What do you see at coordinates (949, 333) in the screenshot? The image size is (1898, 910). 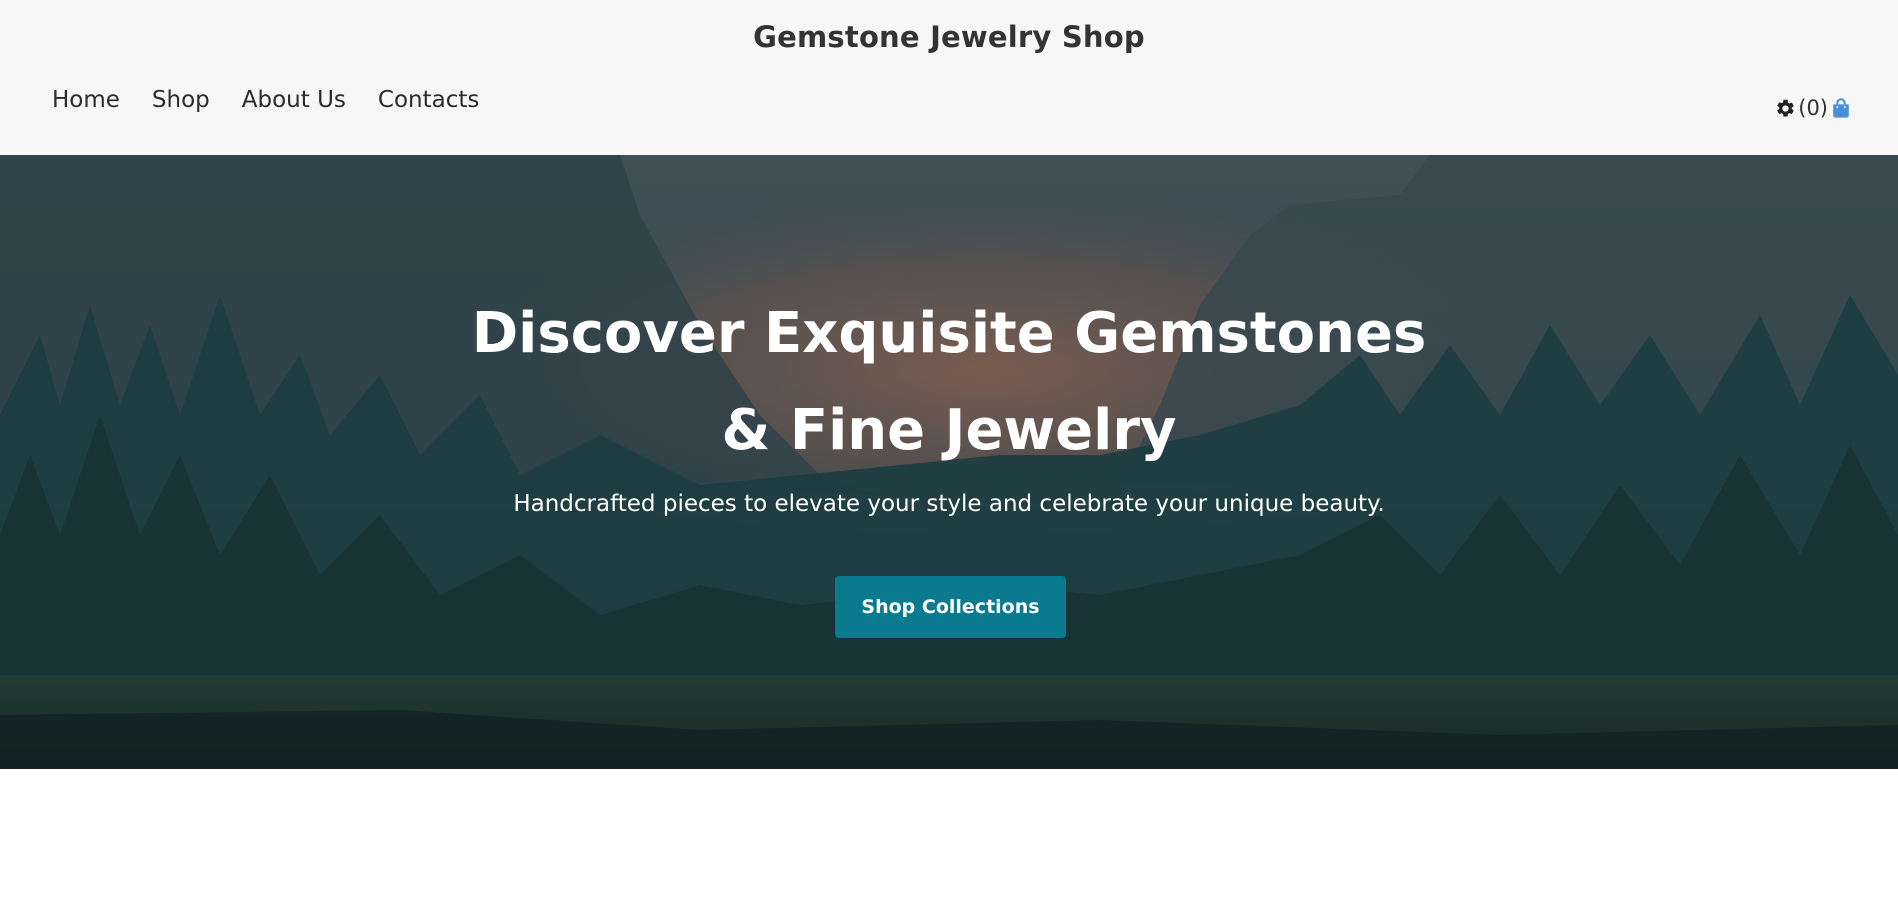 I see `hero-title-line-1: Discover Exquisite Gemstones` at bounding box center [949, 333].